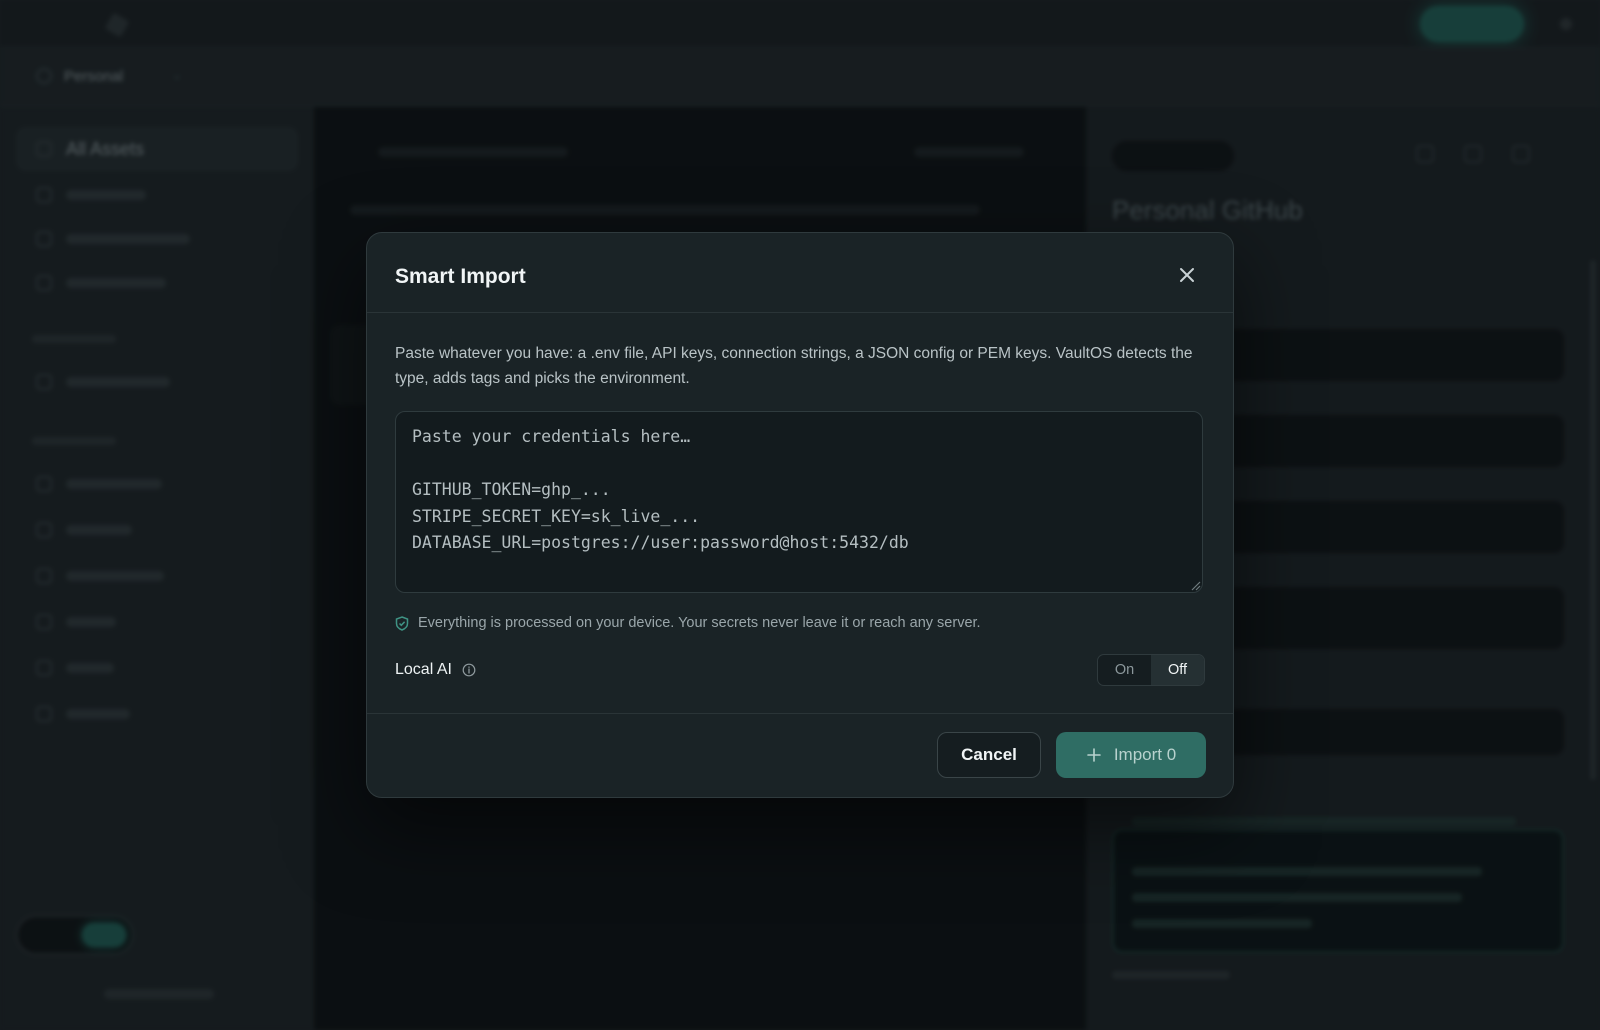  I want to click on resize-handle-icon, so click(1196, 586).